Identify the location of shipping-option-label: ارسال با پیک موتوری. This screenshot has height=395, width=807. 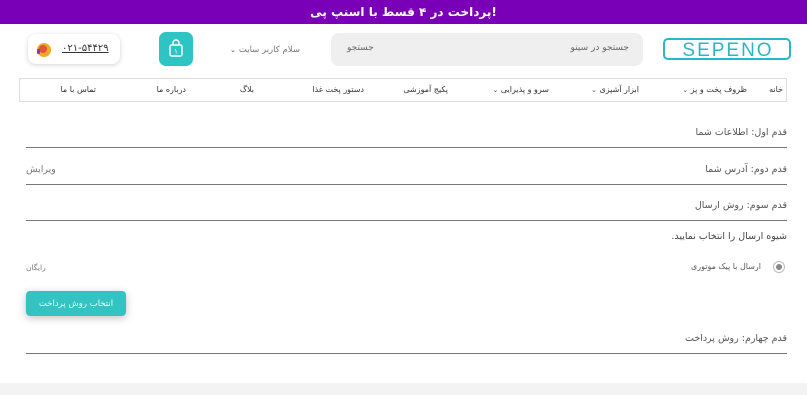
(726, 266).